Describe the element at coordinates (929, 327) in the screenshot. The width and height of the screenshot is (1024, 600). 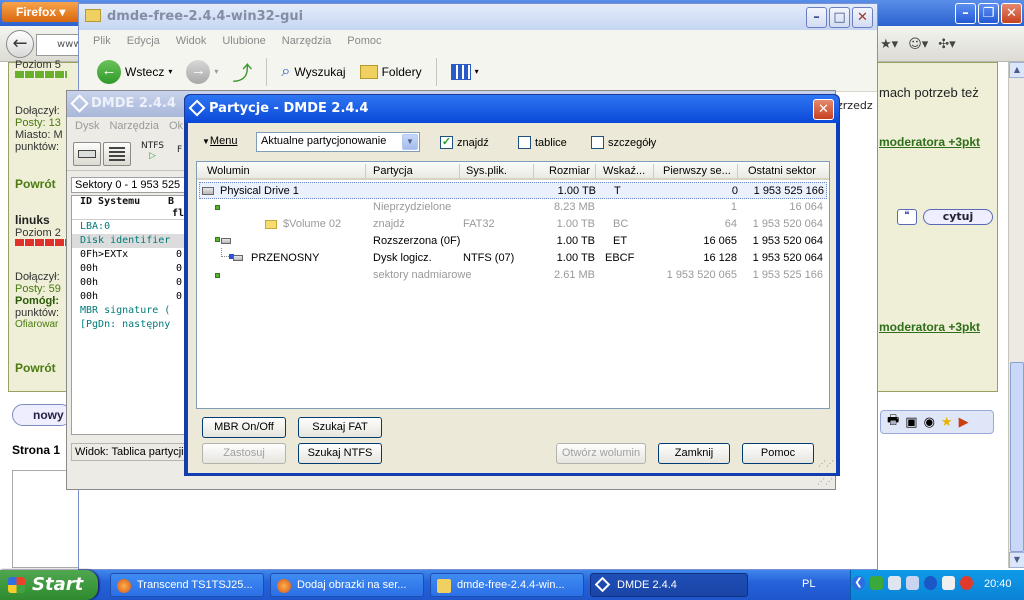
I see `moderator-link-2: moderatora +3pkt` at that location.